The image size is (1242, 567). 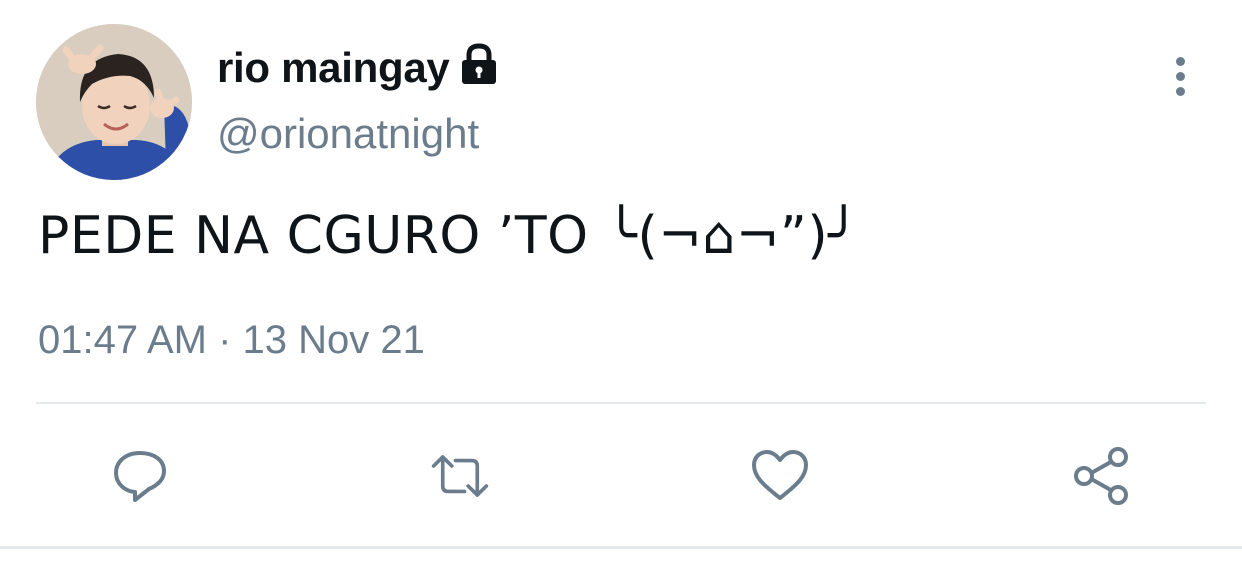 I want to click on like-button, so click(x=780, y=476).